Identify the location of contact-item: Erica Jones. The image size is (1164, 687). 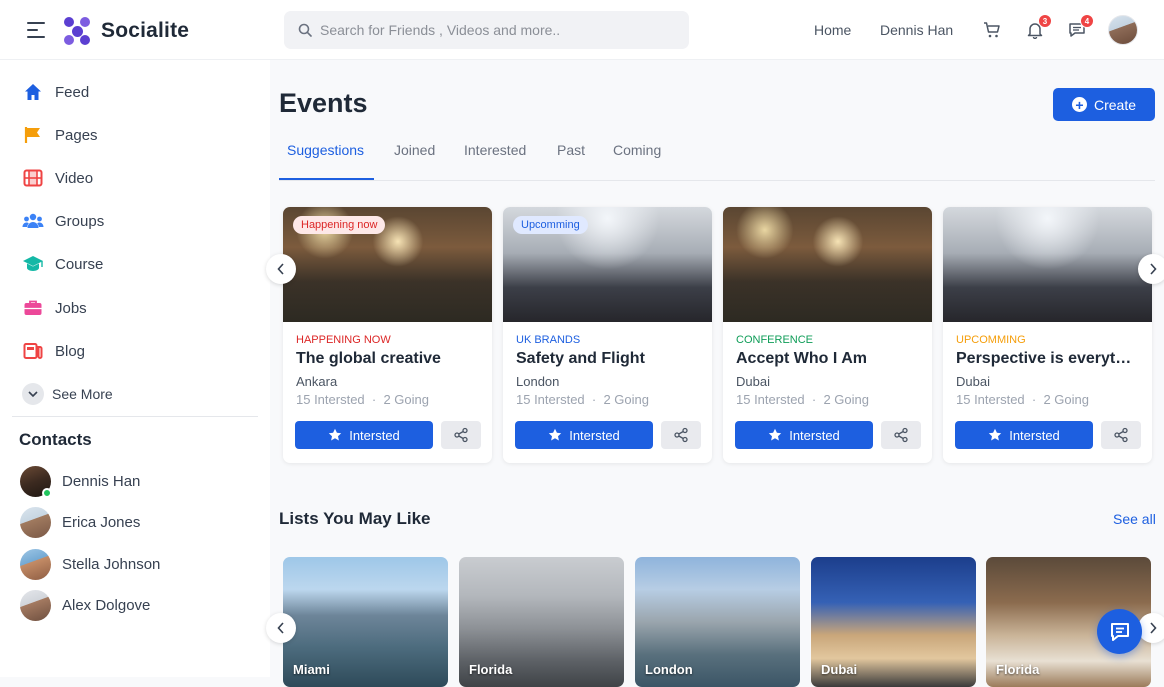
(80, 522).